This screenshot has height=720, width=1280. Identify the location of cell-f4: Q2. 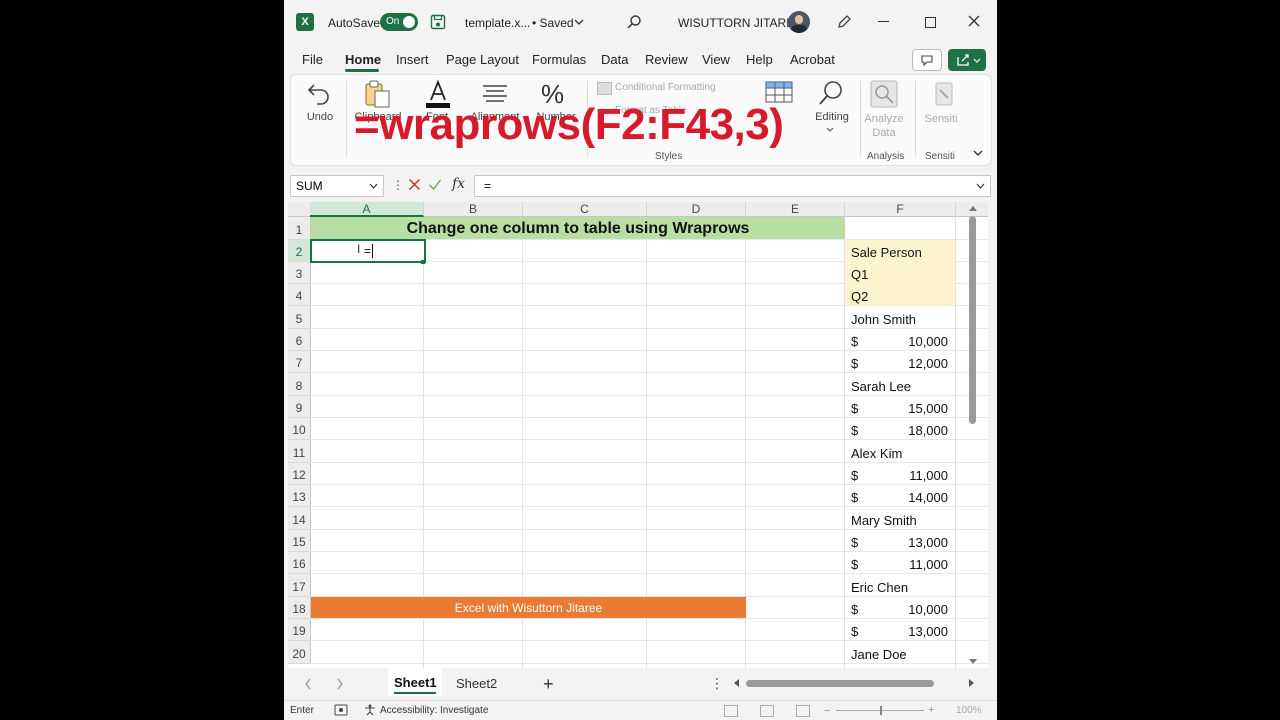
(900, 295).